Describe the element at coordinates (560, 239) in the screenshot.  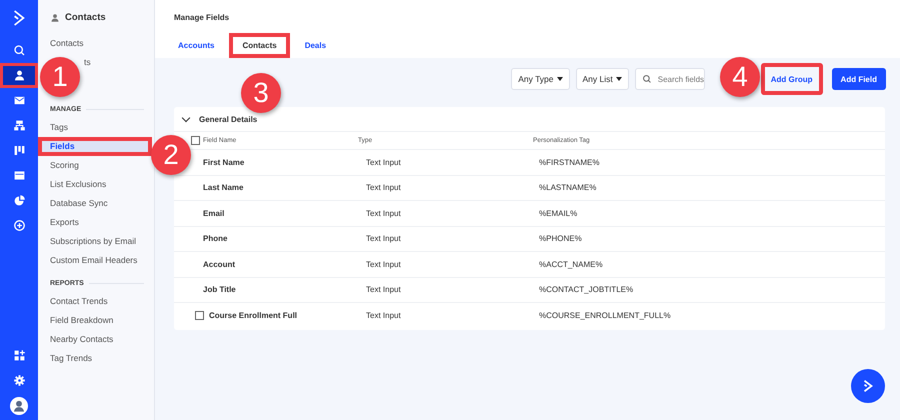
I see `table-cell: %PHONE%` at that location.